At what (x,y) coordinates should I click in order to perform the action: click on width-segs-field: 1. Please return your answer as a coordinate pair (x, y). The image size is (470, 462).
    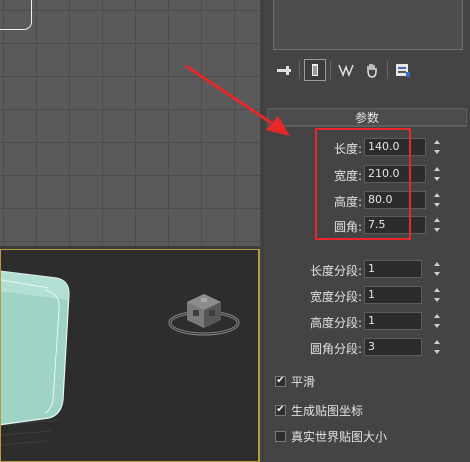
    Looking at the image, I should click on (393, 295).